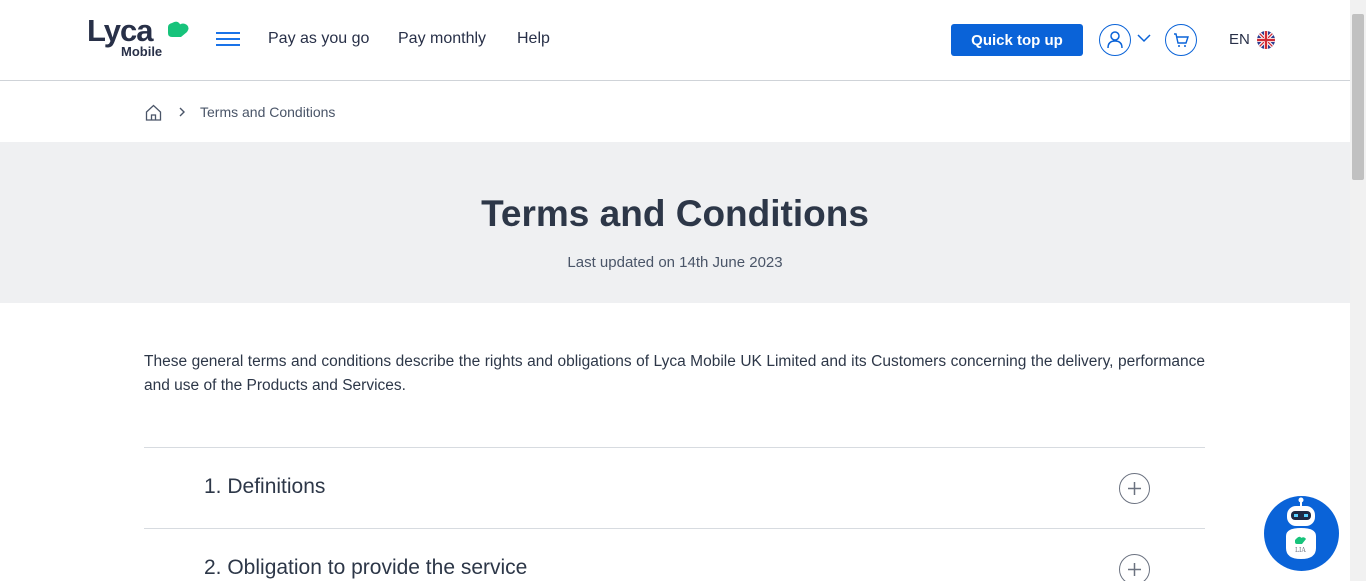  I want to click on robot-icon, so click(1301, 528).